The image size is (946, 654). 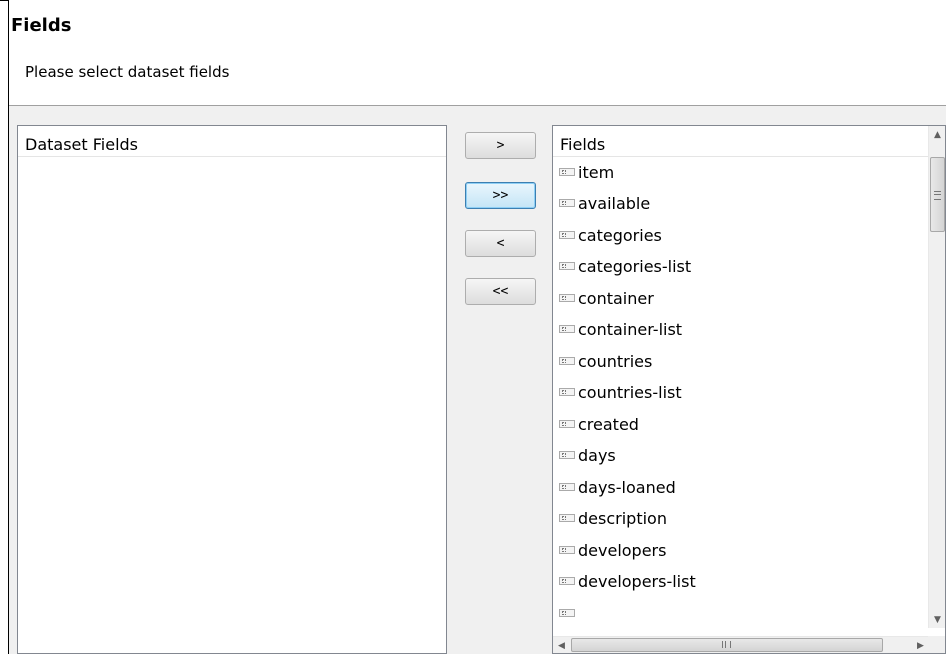 What do you see at coordinates (937, 134) in the screenshot?
I see `scroll-up-arrow-icon: ▲` at bounding box center [937, 134].